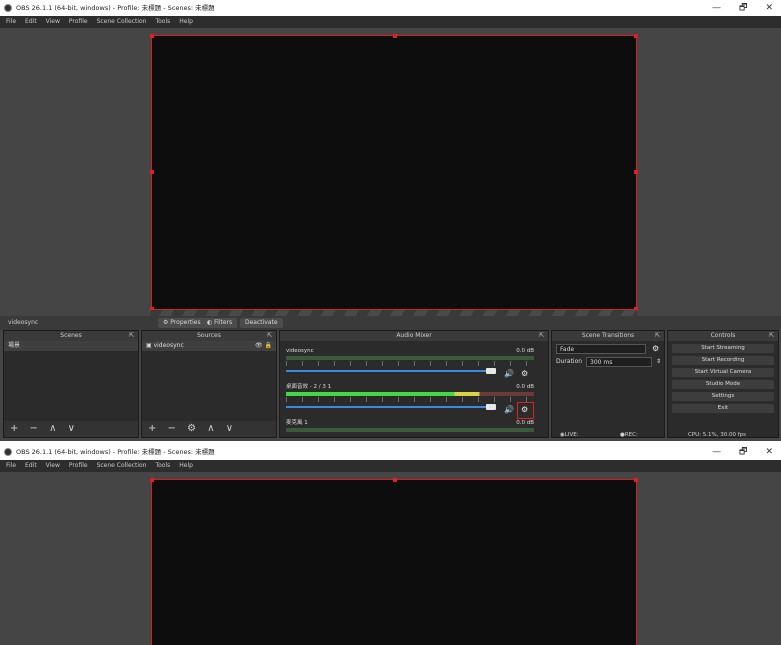  What do you see at coordinates (619, 362) in the screenshot?
I see `duration-input: 300 ms` at bounding box center [619, 362].